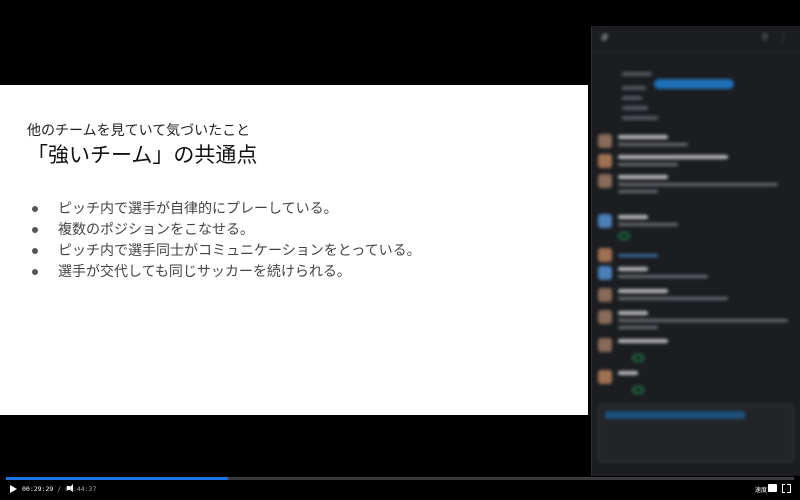 This screenshot has height=500, width=800. What do you see at coordinates (696, 433) in the screenshot?
I see `message-composer` at bounding box center [696, 433].